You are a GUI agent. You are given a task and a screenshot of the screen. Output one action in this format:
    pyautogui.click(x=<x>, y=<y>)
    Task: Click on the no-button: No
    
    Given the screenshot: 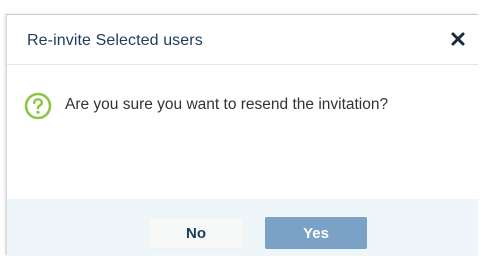 What is the action you would take?
    pyautogui.click(x=196, y=233)
    